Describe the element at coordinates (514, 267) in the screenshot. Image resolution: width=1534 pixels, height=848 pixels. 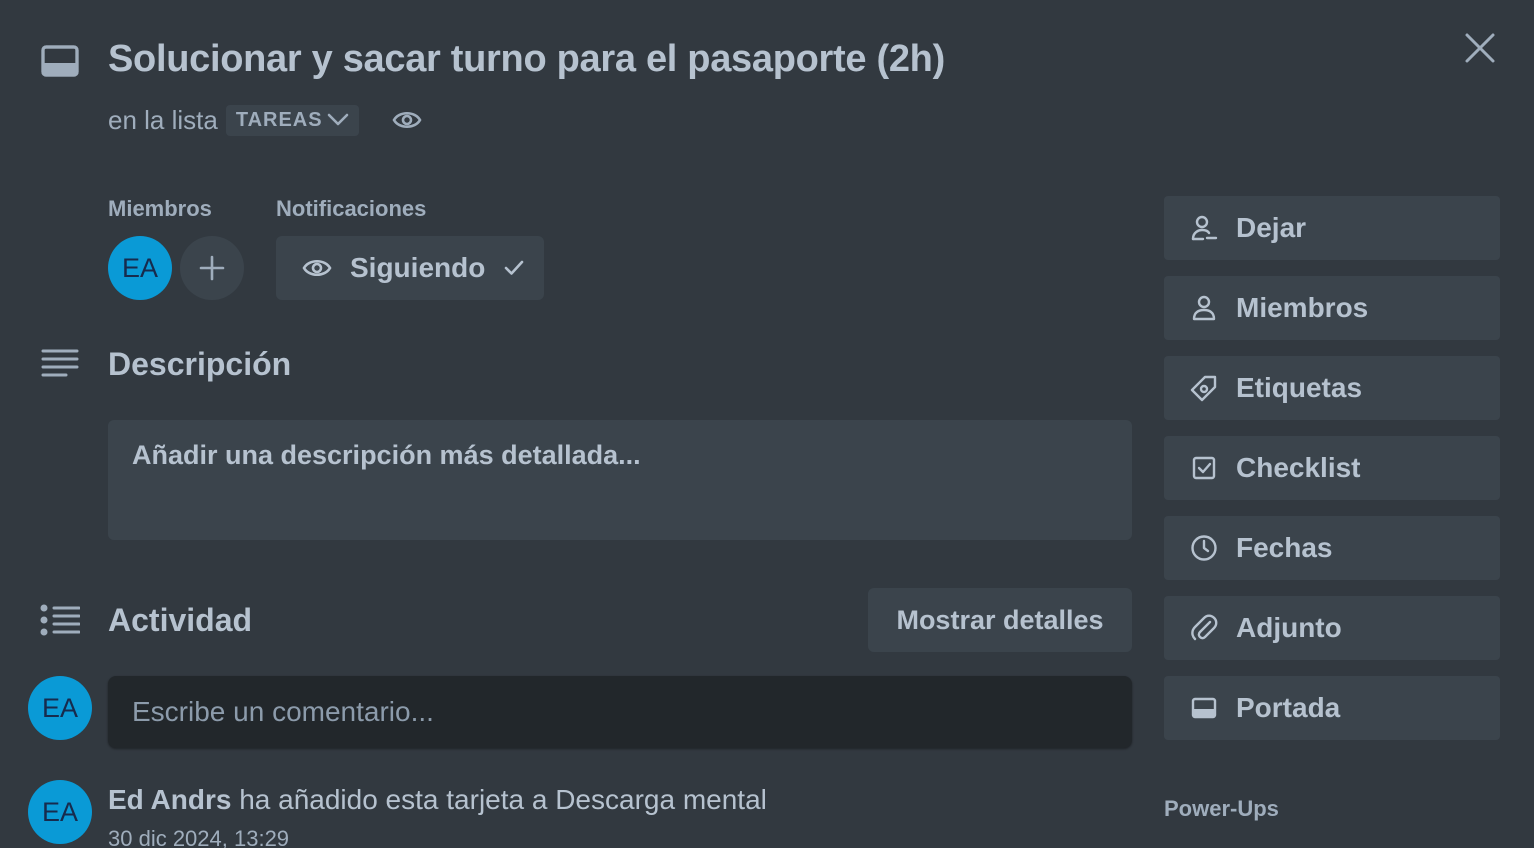
I see `check-icon` at that location.